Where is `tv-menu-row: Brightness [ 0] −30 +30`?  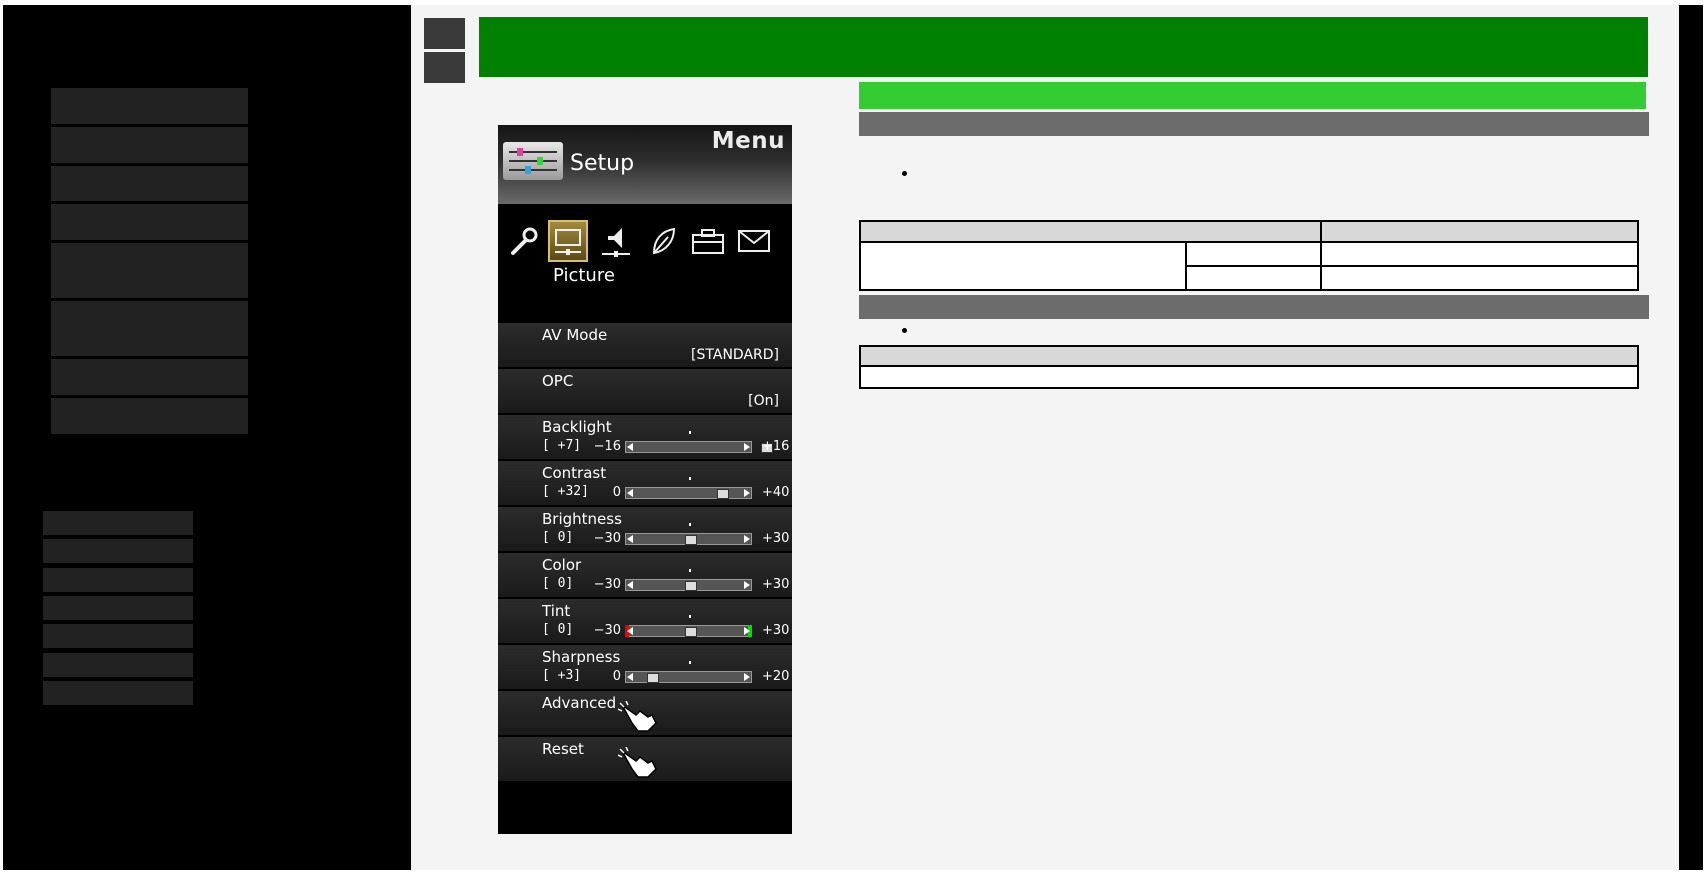
tv-menu-row: Brightness [ 0] −30 +30 is located at coordinates (645, 530).